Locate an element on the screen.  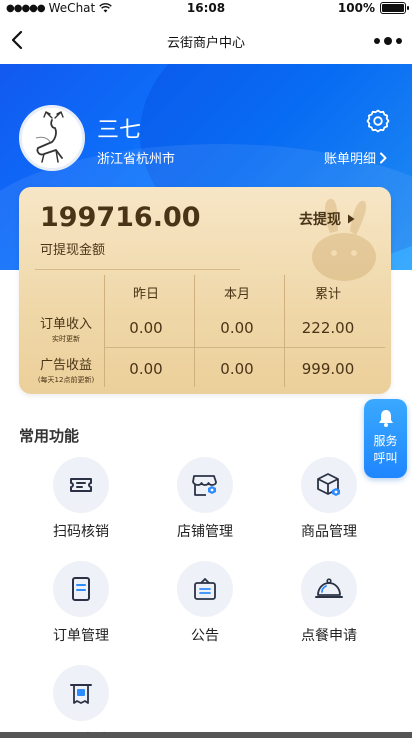
ad-revenue-yesterday: 0.00 is located at coordinates (146, 369).